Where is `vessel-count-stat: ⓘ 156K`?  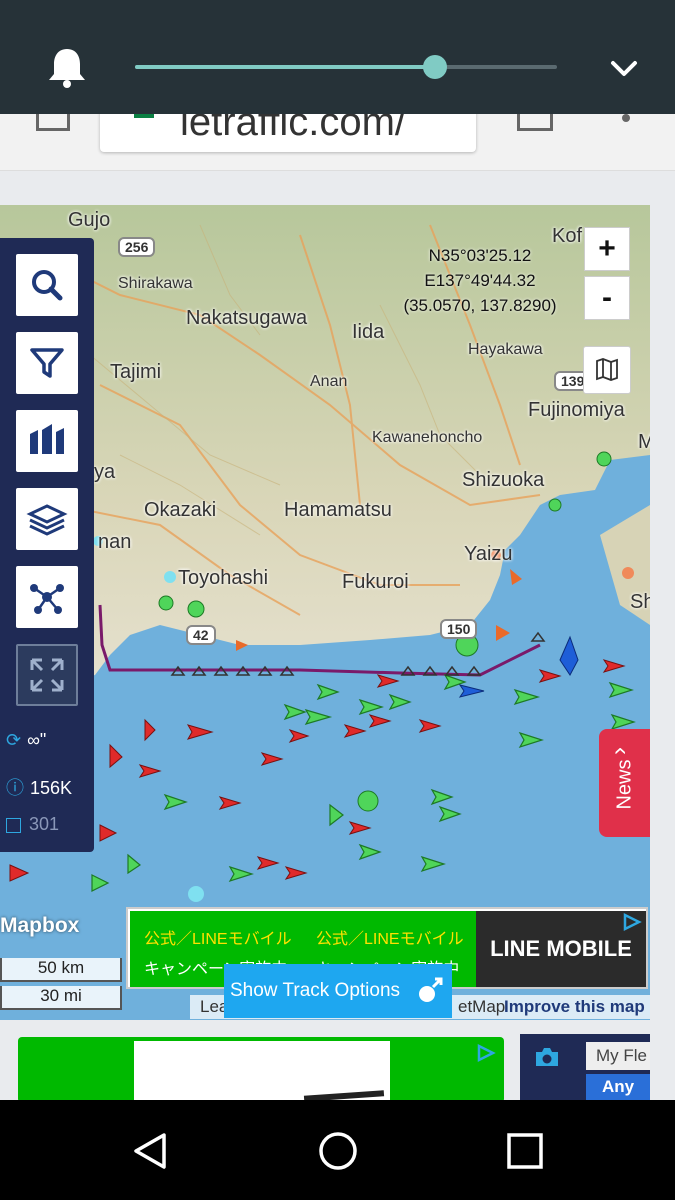 vessel-count-stat: ⓘ 156K is located at coordinates (39, 787).